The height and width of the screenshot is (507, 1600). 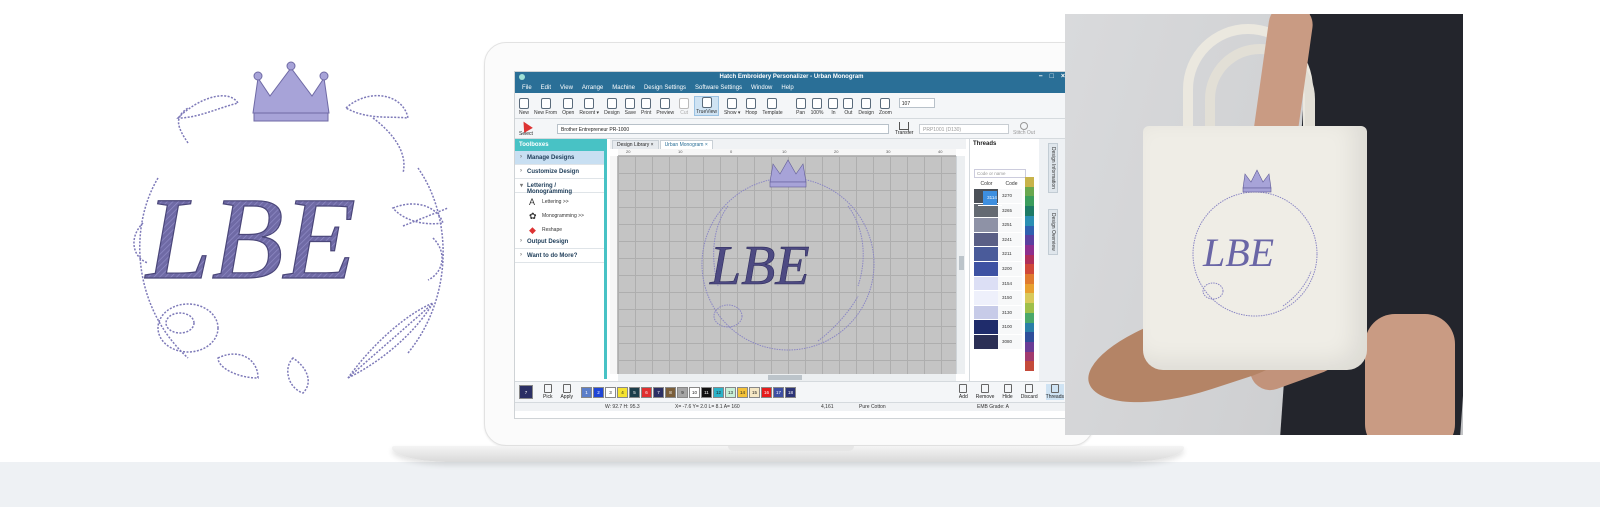 What do you see at coordinates (630, 107) in the screenshot?
I see `save-button: Save` at bounding box center [630, 107].